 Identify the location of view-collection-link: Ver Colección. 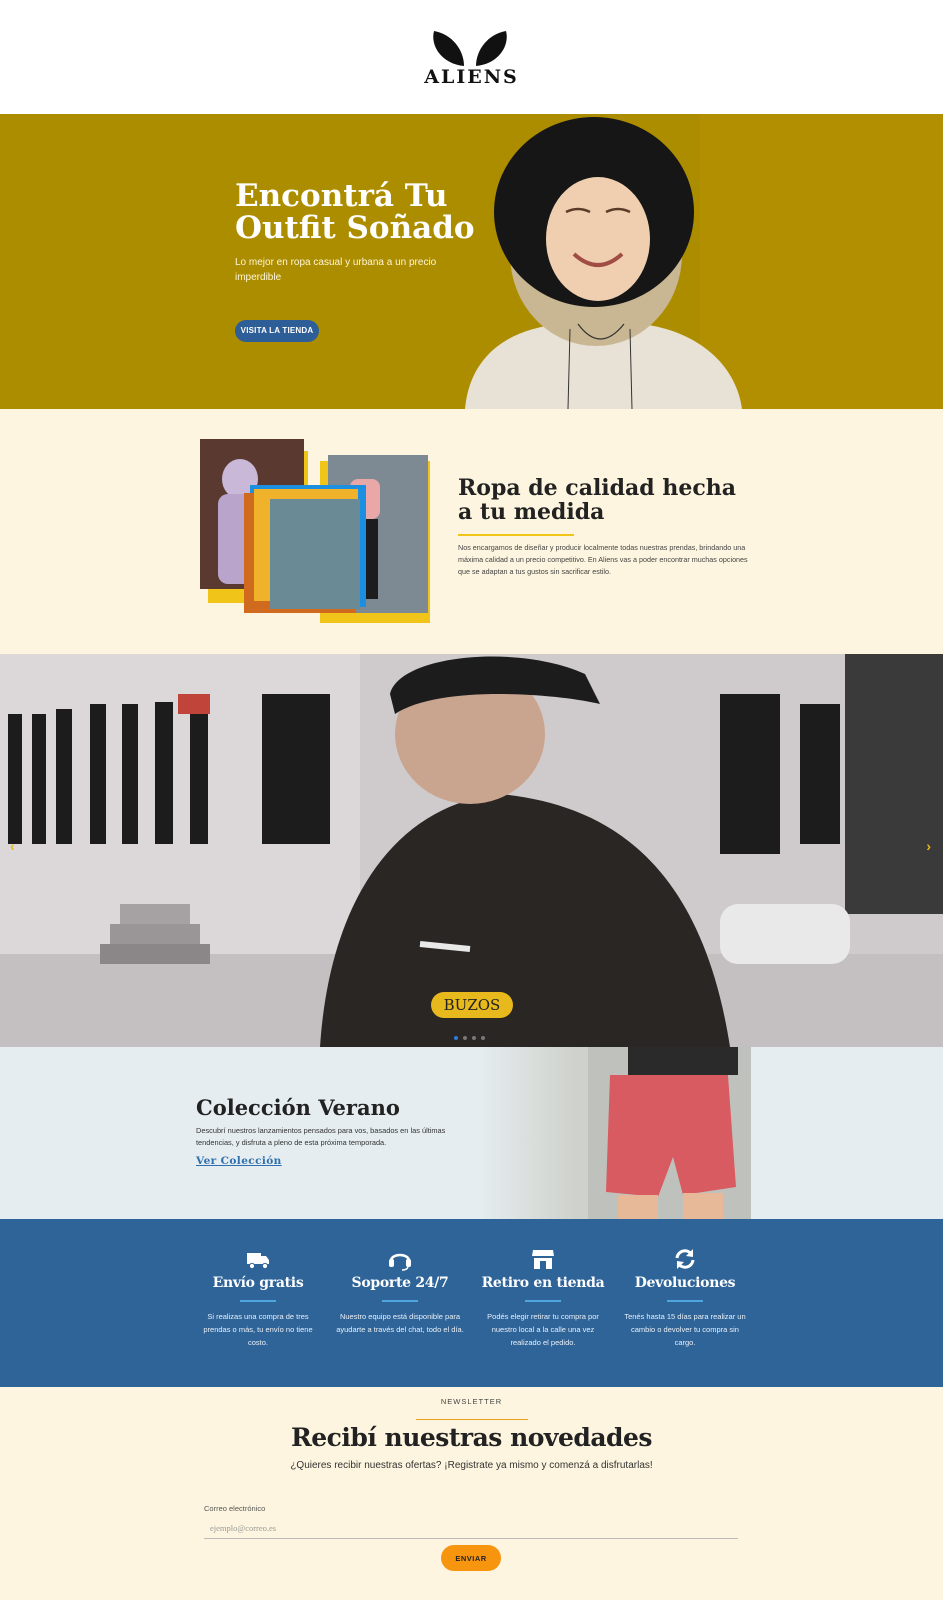
(239, 1161).